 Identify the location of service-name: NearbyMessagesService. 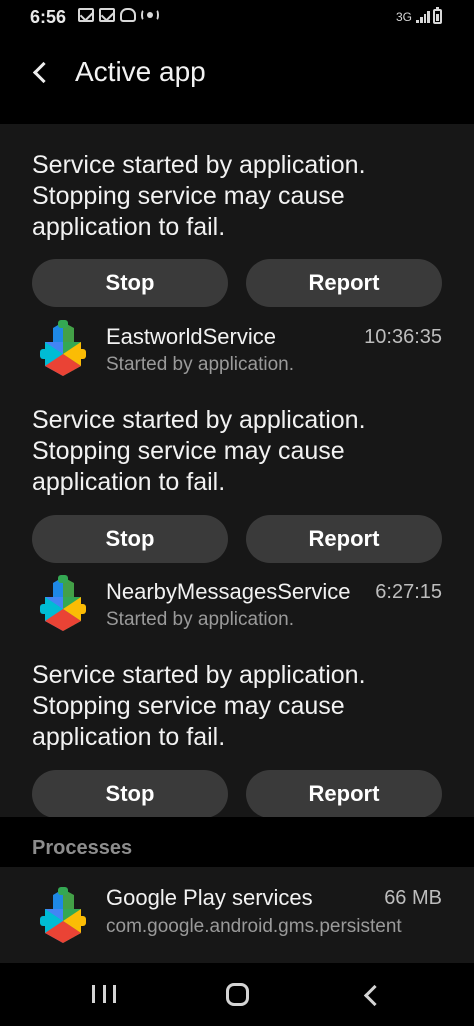
(228, 591).